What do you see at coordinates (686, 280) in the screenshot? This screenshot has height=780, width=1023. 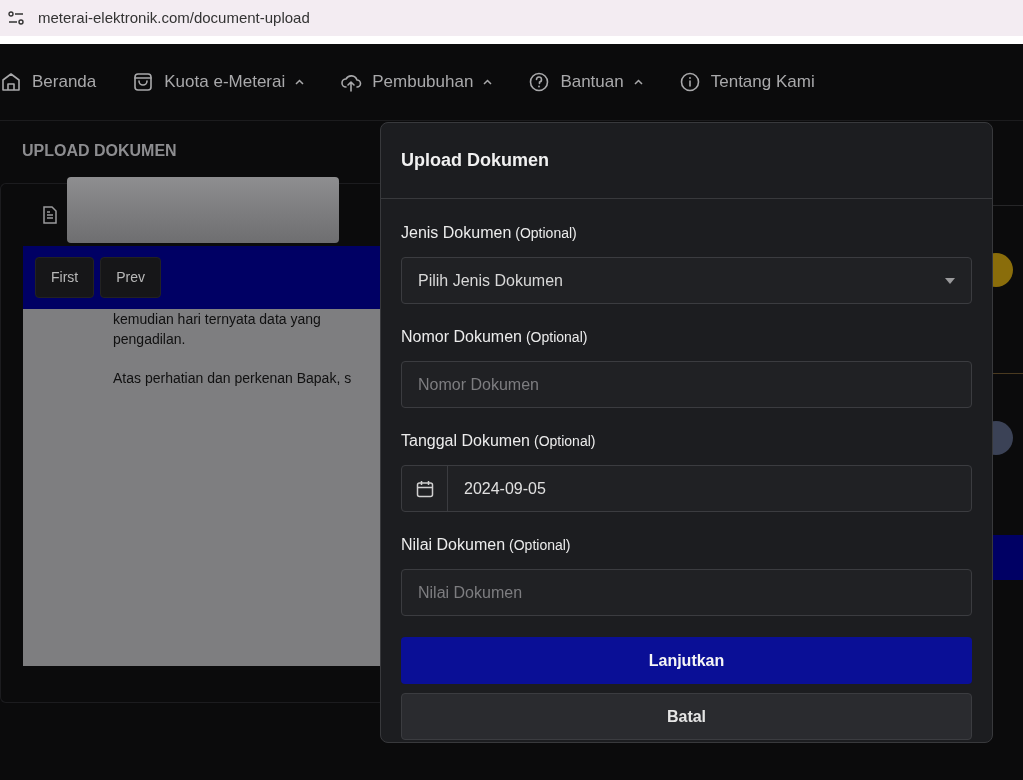 I see `document-type-select: Pilih Jenis Dokumen` at bounding box center [686, 280].